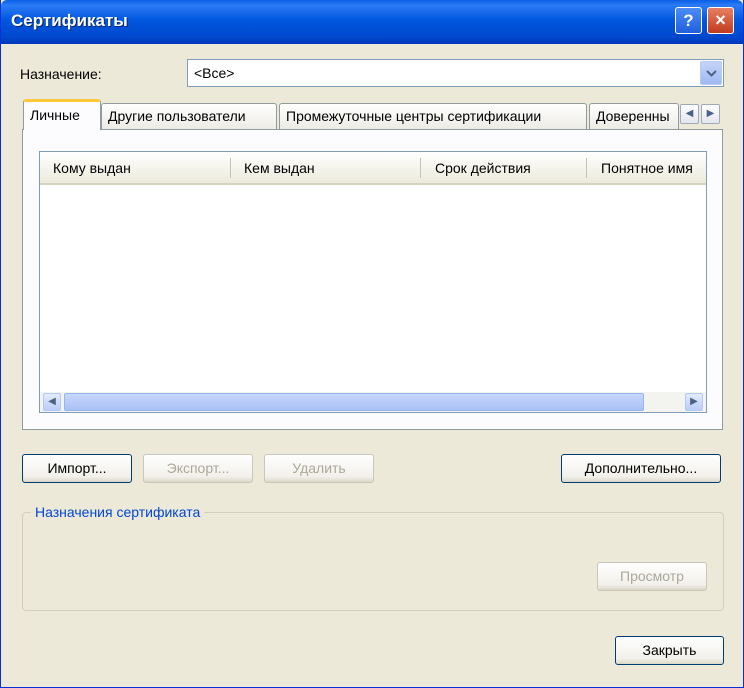  I want to click on help-button: ?, so click(688, 20).